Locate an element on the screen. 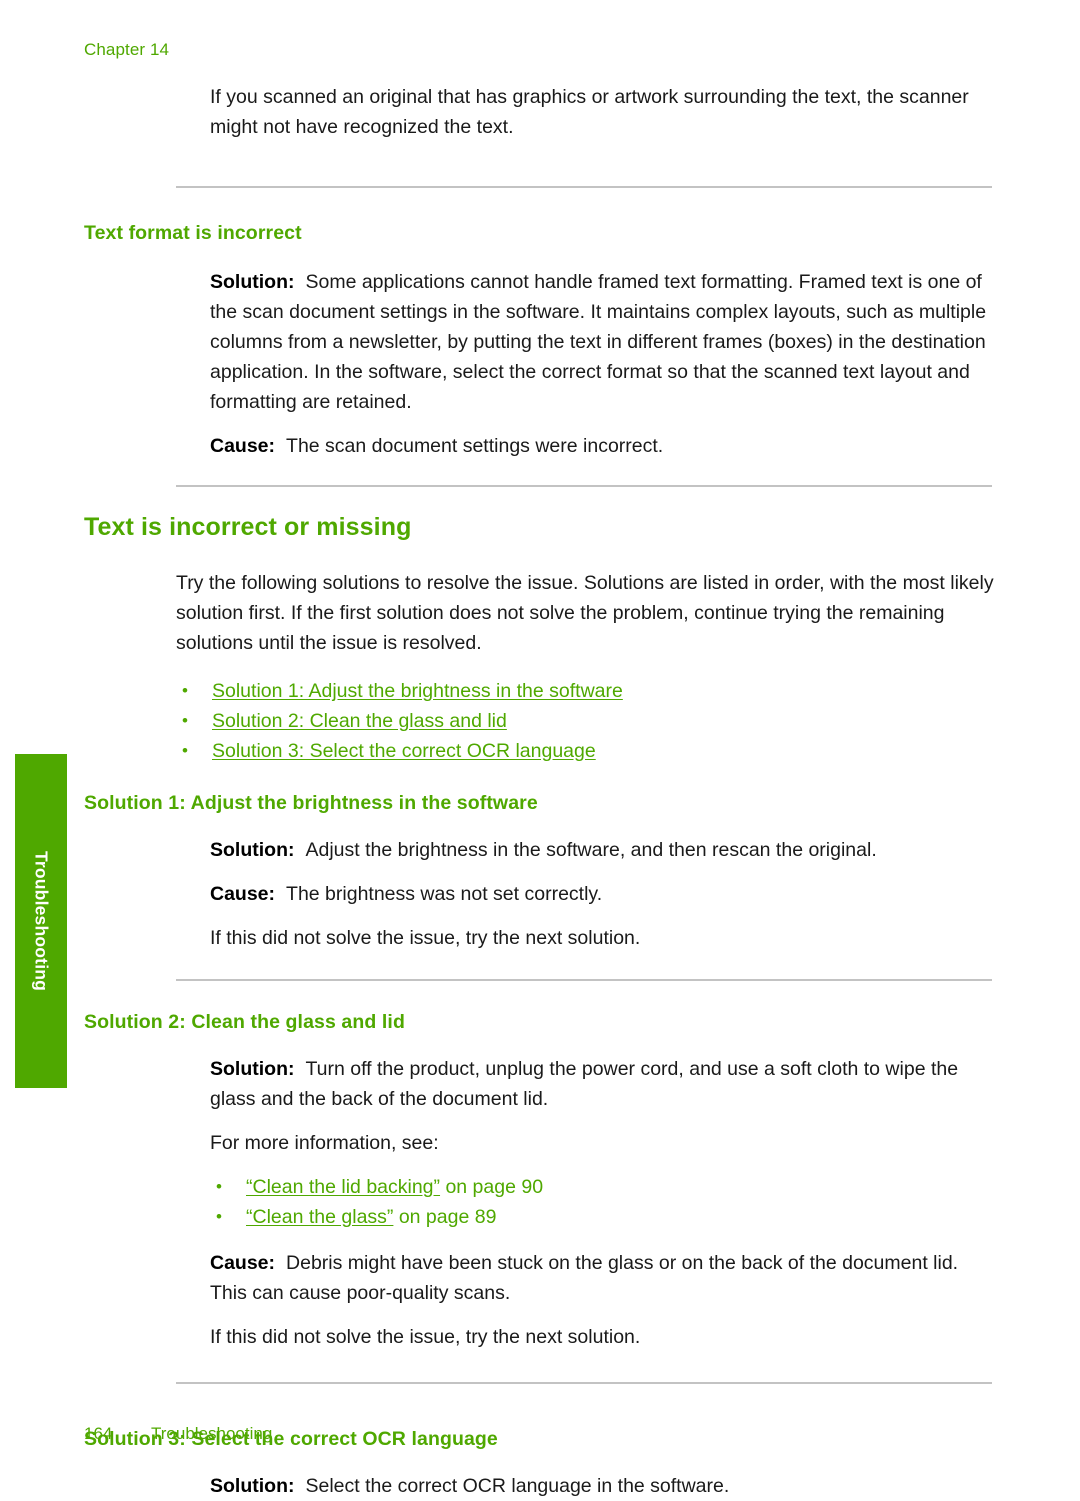  side-tab-label: Troubleshooting is located at coordinates (41, 921).